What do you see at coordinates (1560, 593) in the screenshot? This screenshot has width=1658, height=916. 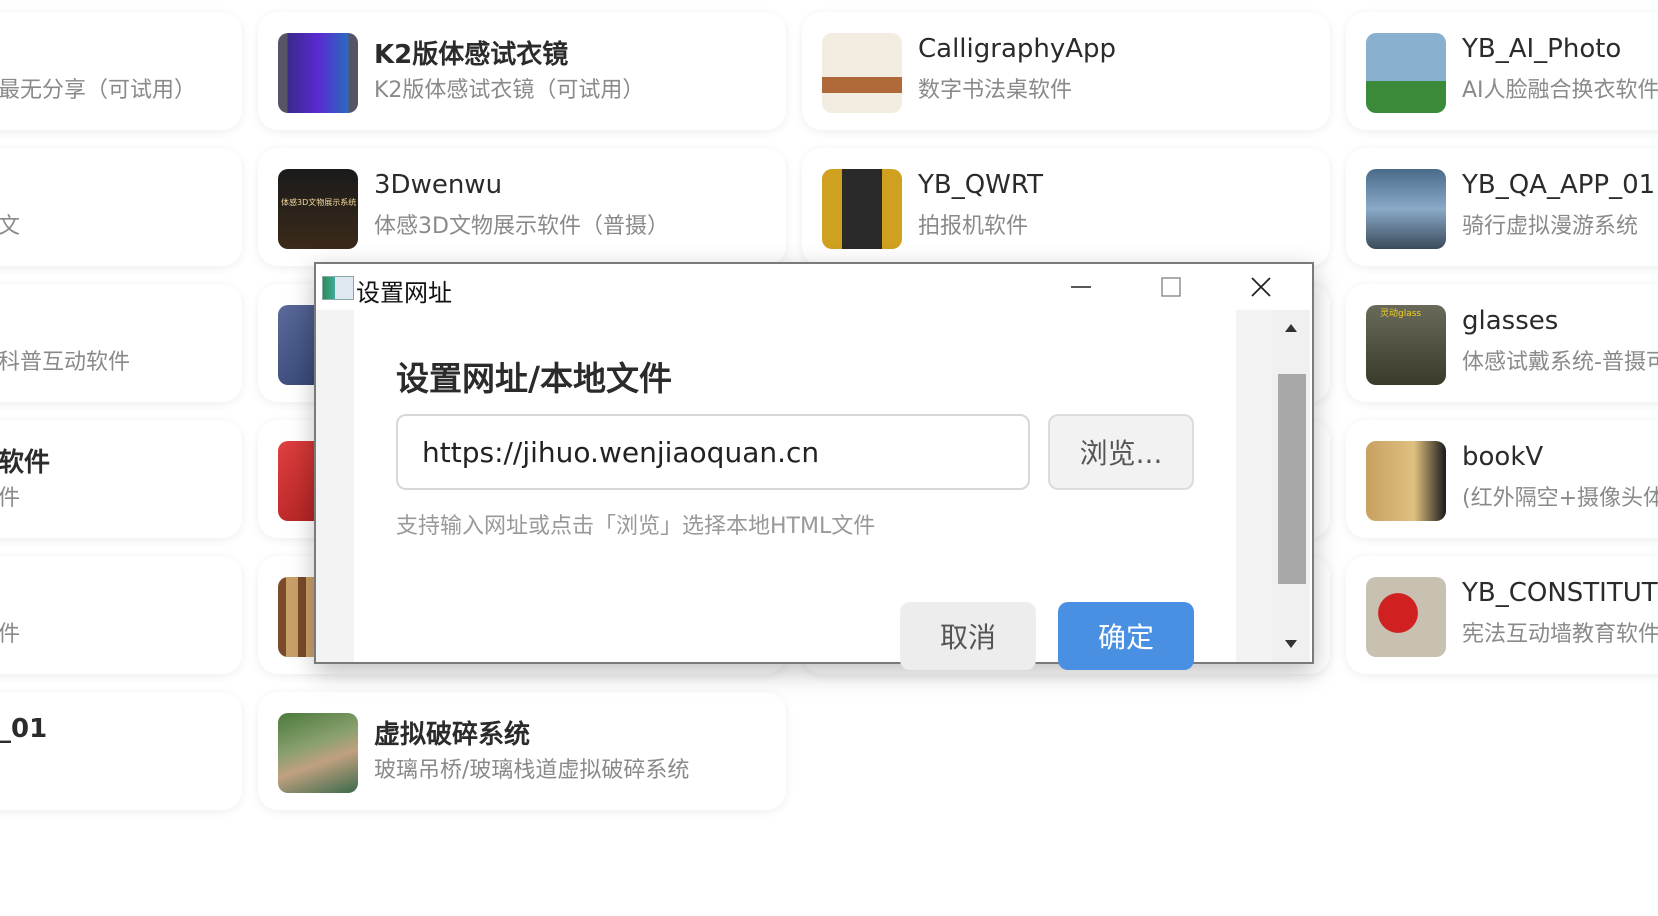 I see `app-title: YB_CONSTITUTIO` at bounding box center [1560, 593].